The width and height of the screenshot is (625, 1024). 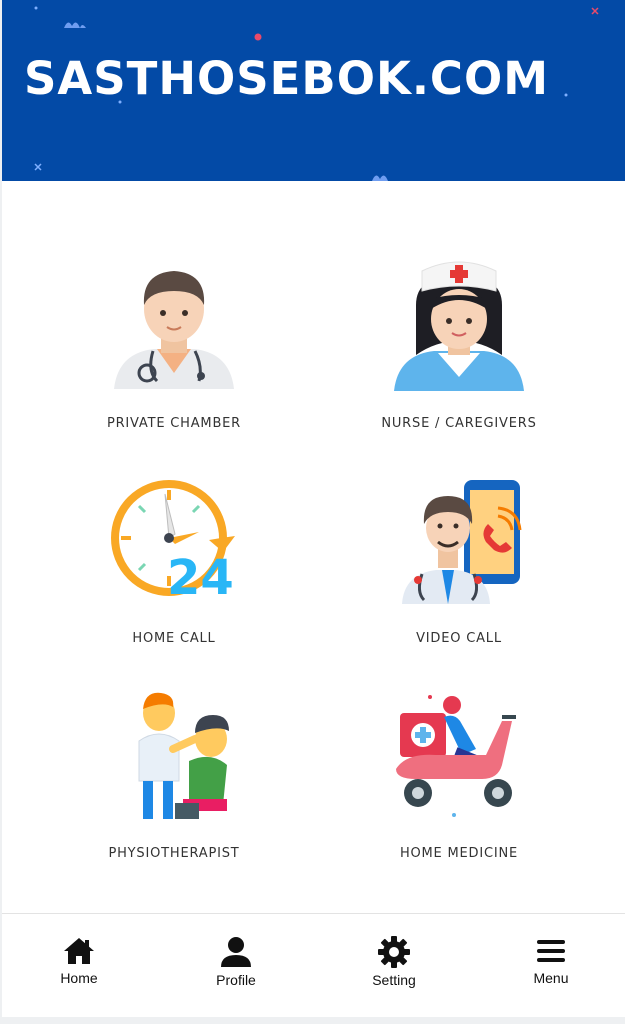 I want to click on nav-label: Profile, so click(x=236, y=980).